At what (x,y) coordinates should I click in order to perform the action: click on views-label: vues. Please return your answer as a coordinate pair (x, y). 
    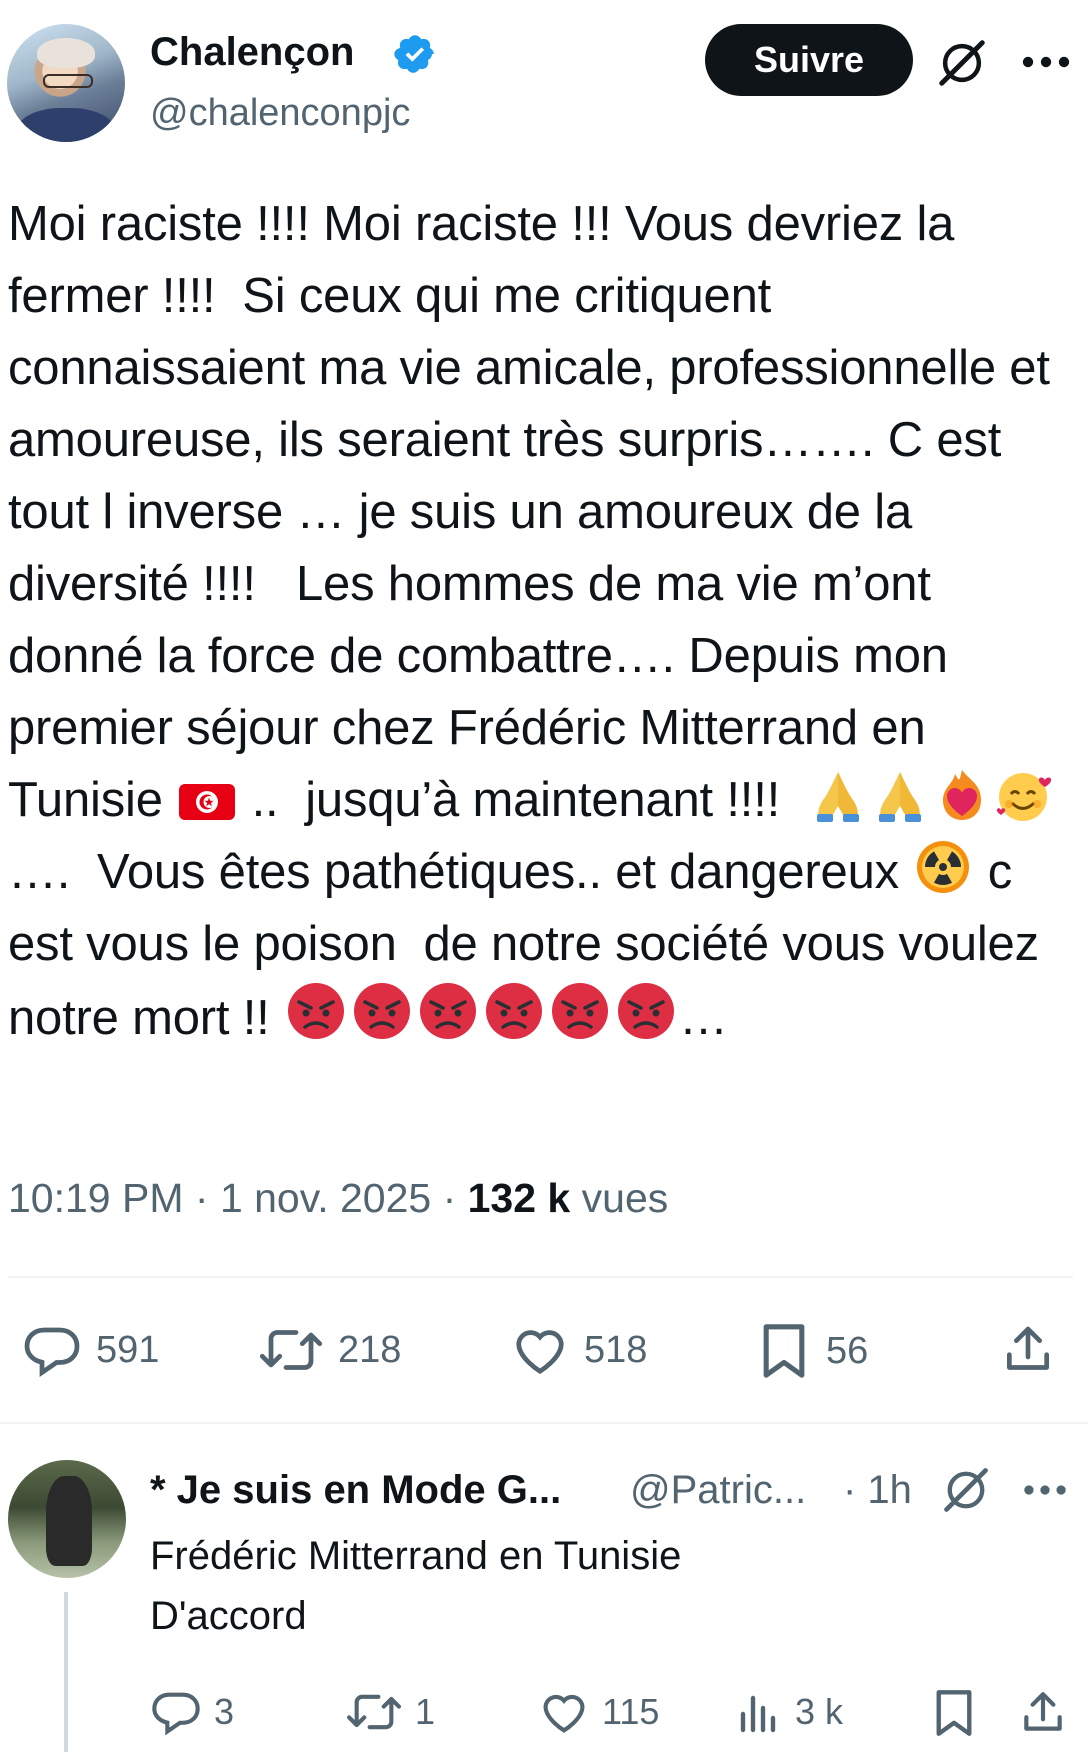
    Looking at the image, I should click on (625, 1198).